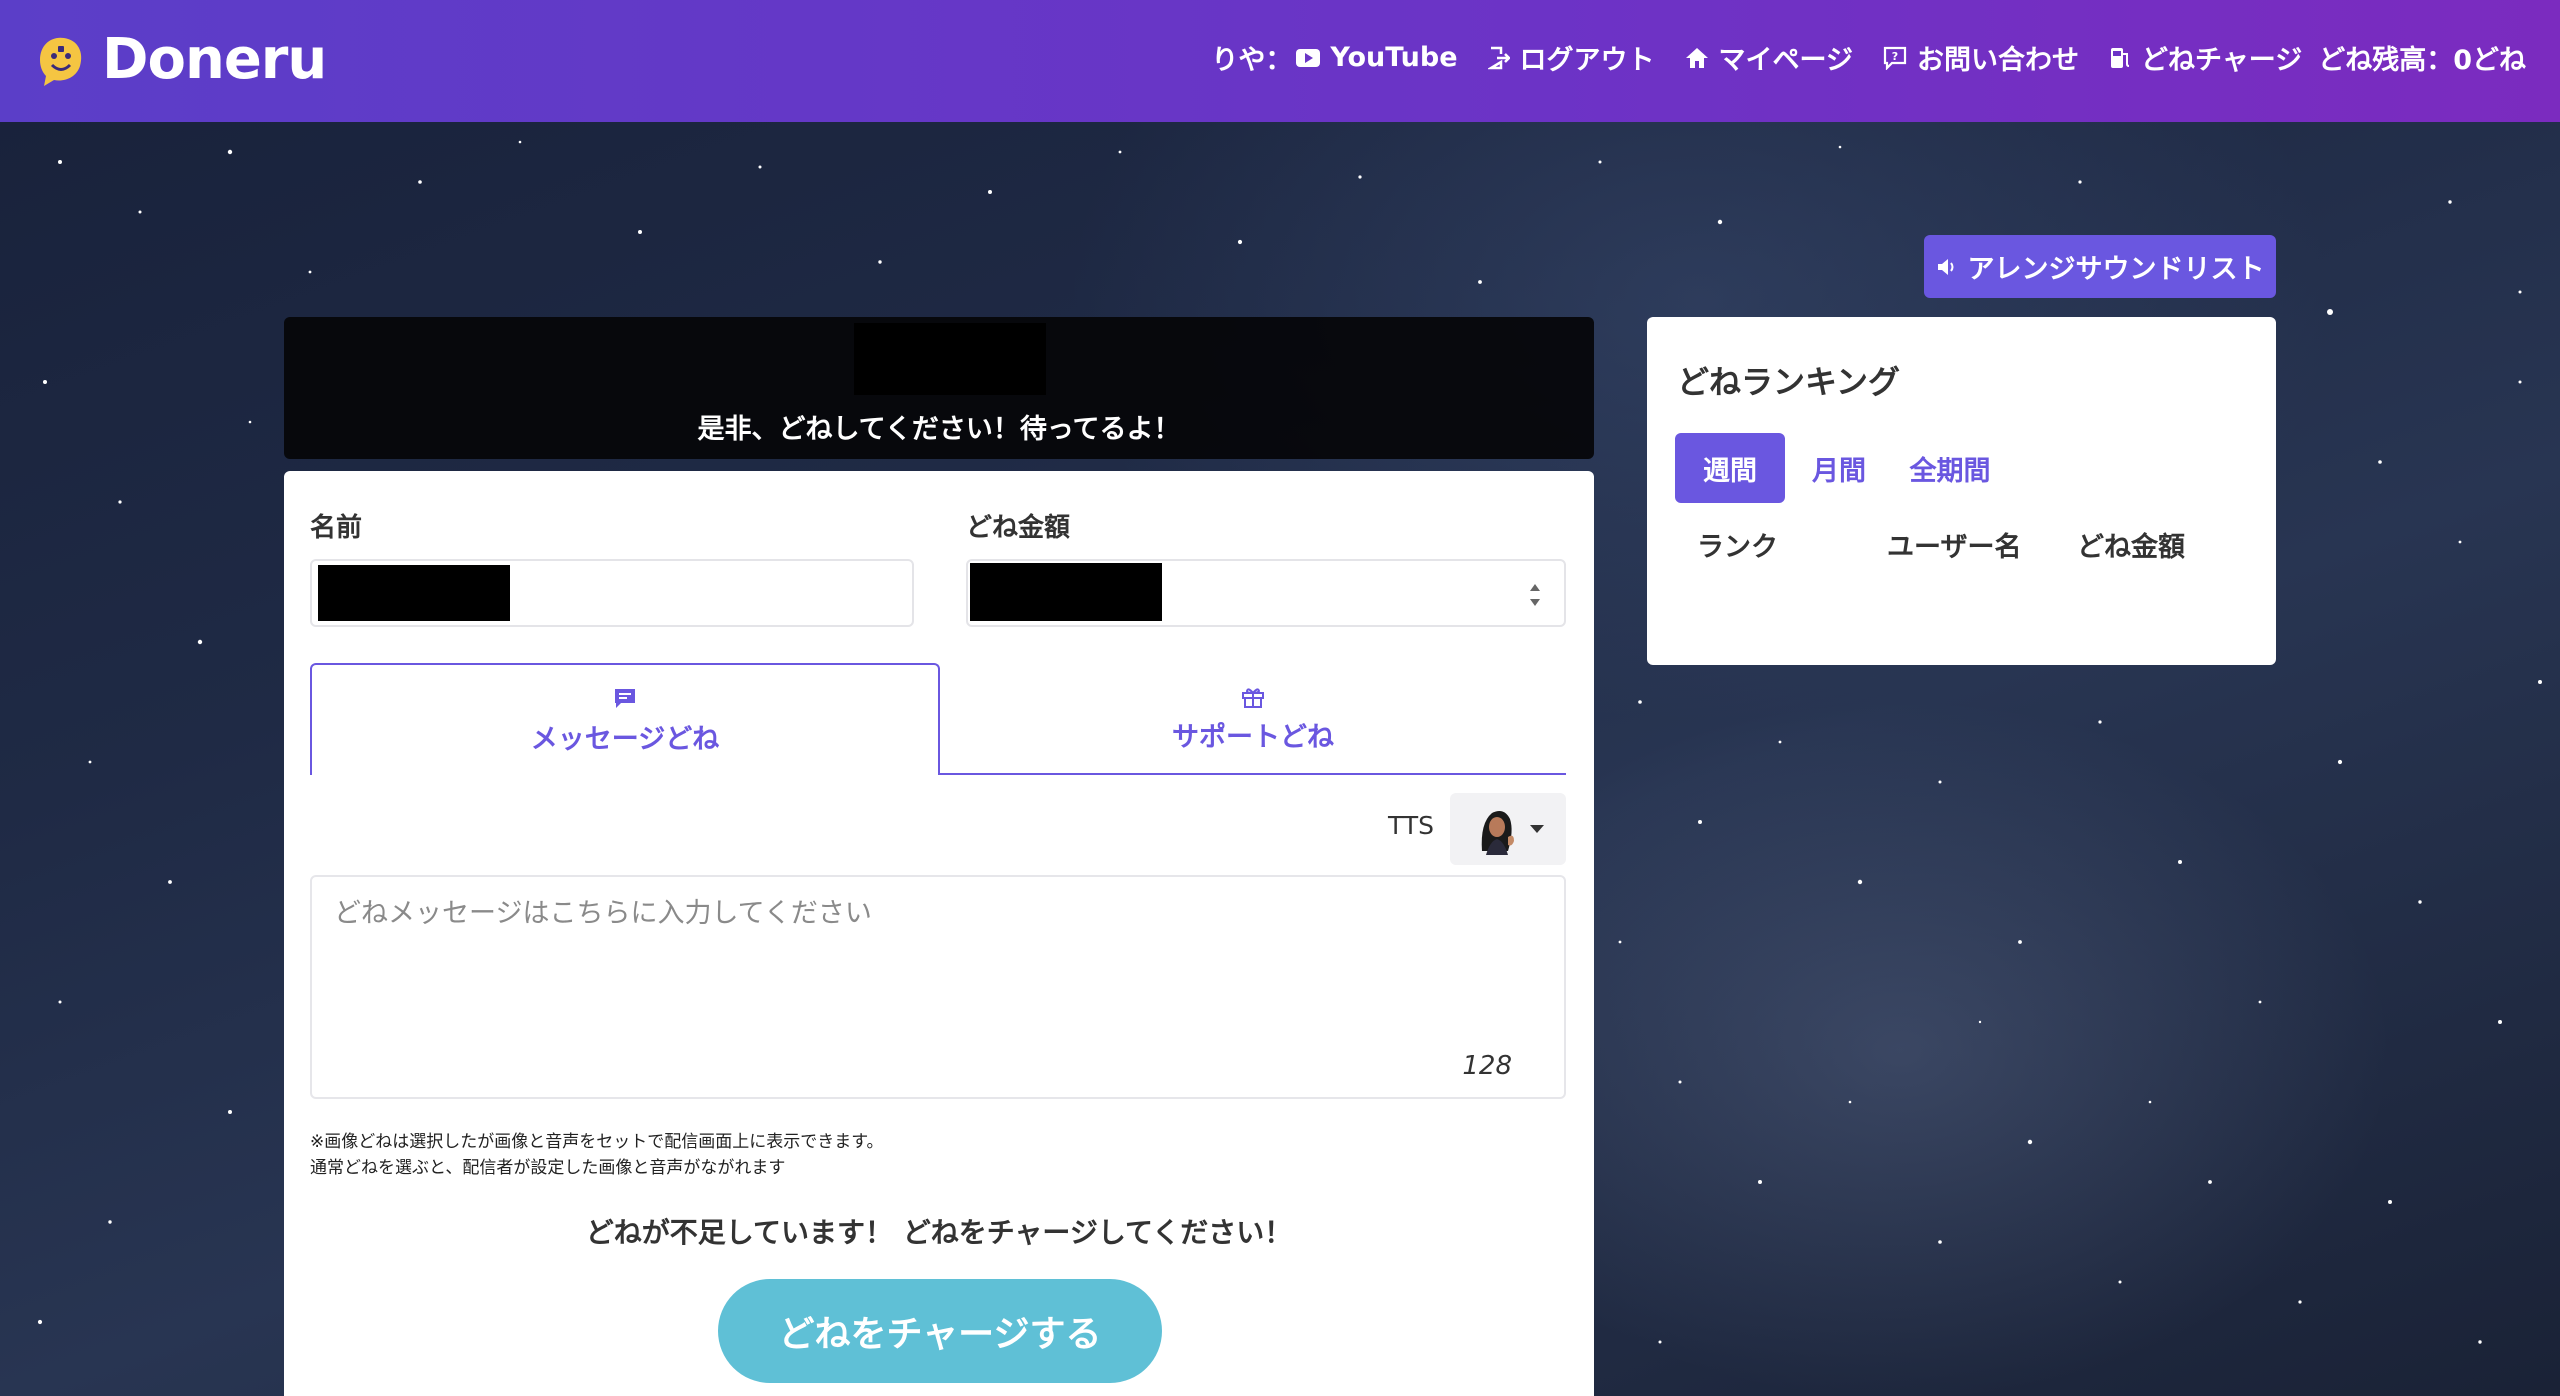 The height and width of the screenshot is (1396, 2560). Describe the element at coordinates (939, 1232) in the screenshot. I see `insufficient-balance-warning: どねが不足しています！ どねをチャージしてください！` at that location.